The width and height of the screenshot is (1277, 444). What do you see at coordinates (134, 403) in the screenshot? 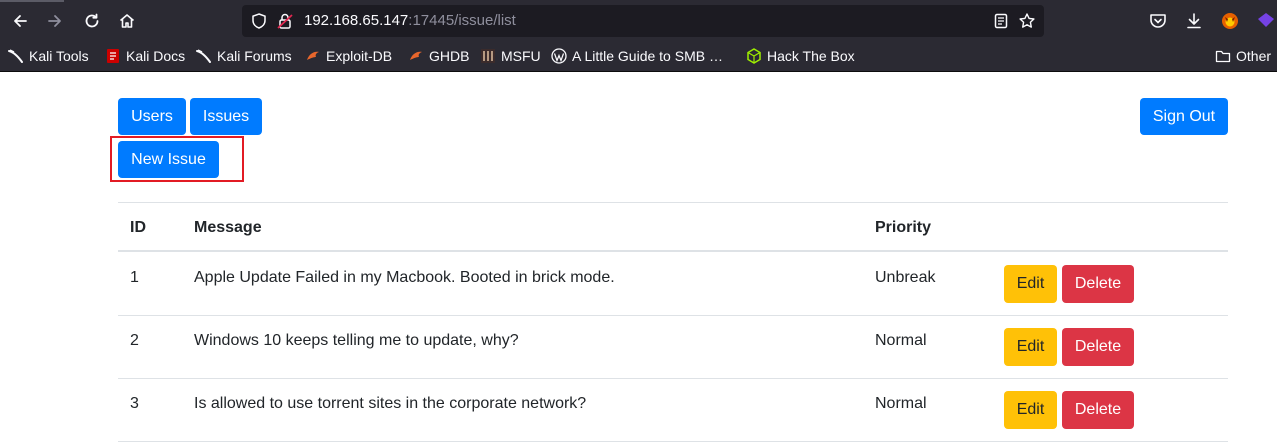
I see `issue-id: 3` at bounding box center [134, 403].